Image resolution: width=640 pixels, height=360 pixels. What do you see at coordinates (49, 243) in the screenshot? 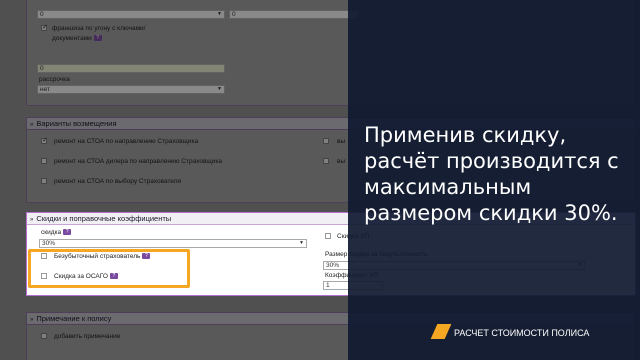
I see `discount-select-value: 30%` at bounding box center [49, 243].